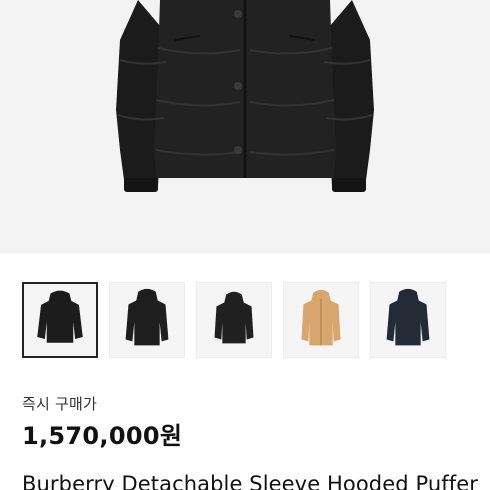  I want to click on thumbnail-gallery, so click(247, 320).